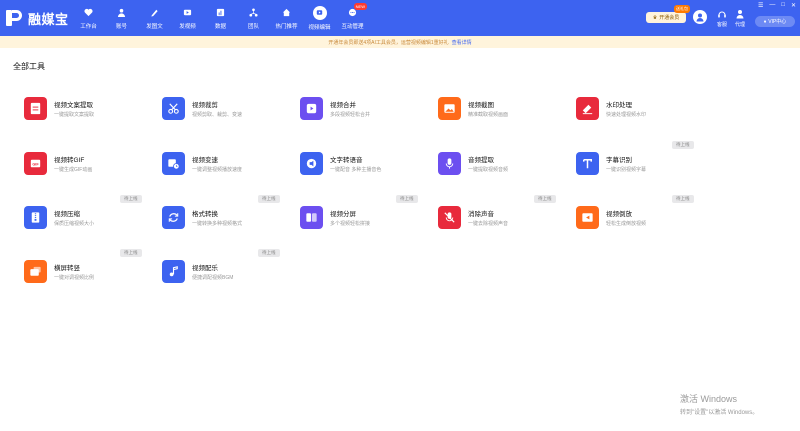 The width and height of the screenshot is (800, 431). I want to click on tool-card: 水印处理 快速处理视频水印, so click(630, 114).